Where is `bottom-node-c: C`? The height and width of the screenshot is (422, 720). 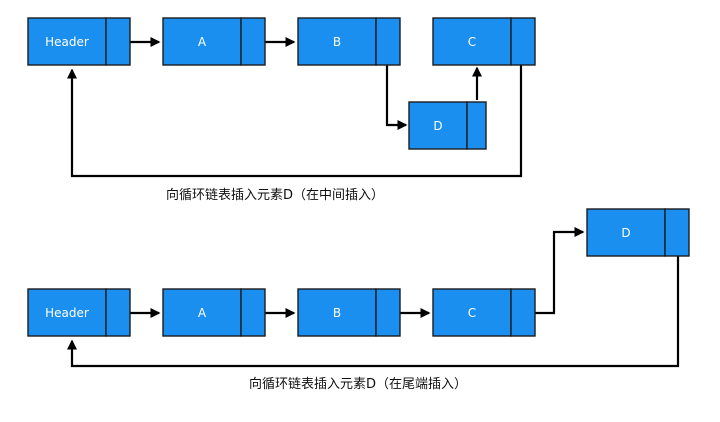 bottom-node-c: C is located at coordinates (484, 312).